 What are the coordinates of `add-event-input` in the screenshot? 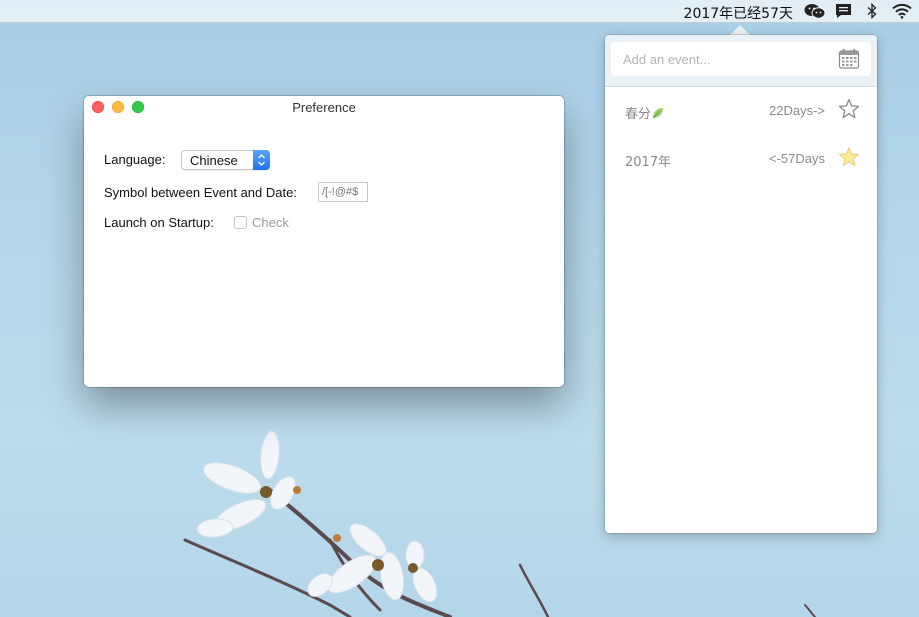 It's located at (741, 59).